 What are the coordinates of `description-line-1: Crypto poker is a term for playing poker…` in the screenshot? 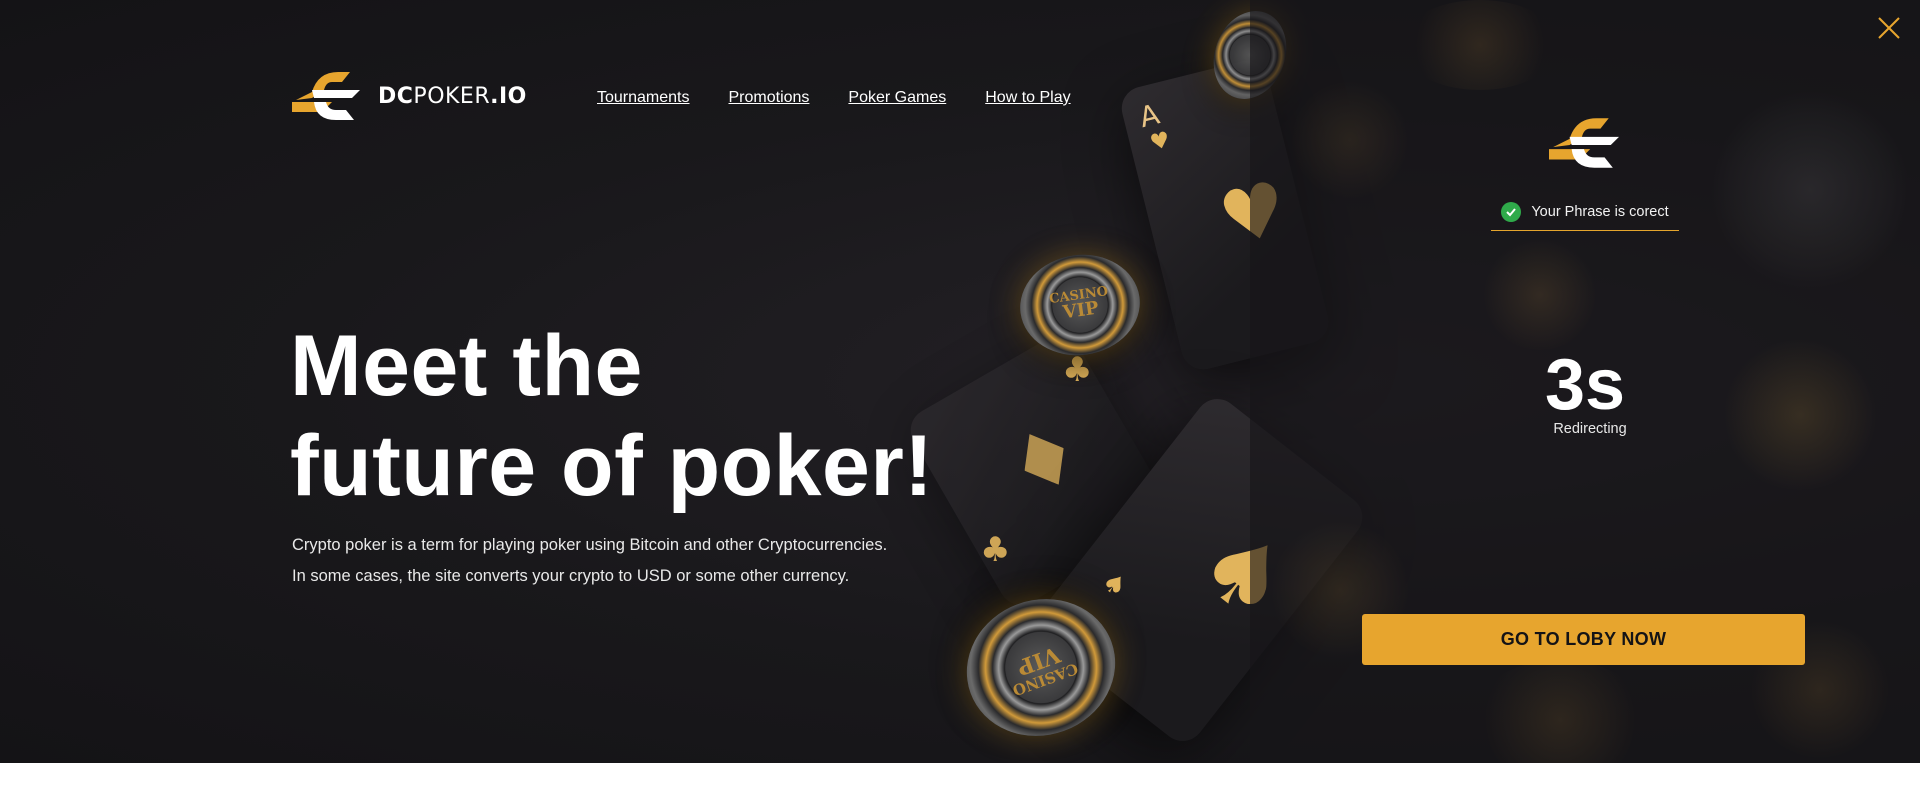 It's located at (590, 545).